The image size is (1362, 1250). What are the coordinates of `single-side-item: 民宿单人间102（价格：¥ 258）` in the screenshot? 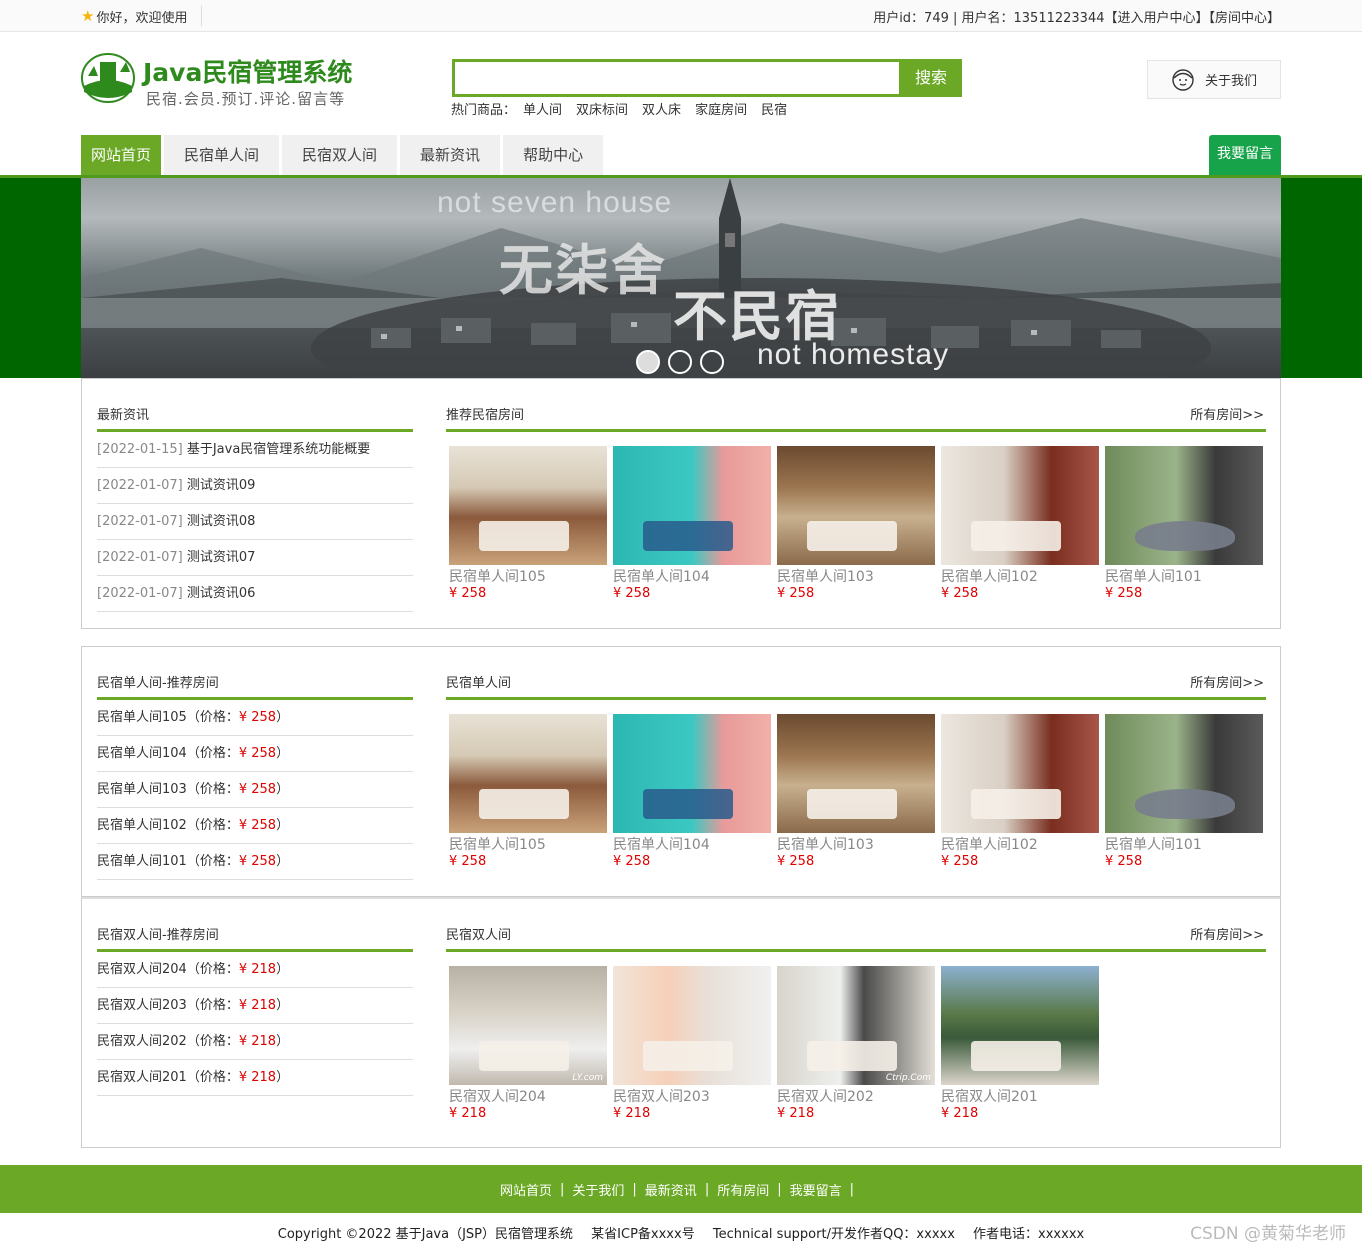 It's located at (255, 826).